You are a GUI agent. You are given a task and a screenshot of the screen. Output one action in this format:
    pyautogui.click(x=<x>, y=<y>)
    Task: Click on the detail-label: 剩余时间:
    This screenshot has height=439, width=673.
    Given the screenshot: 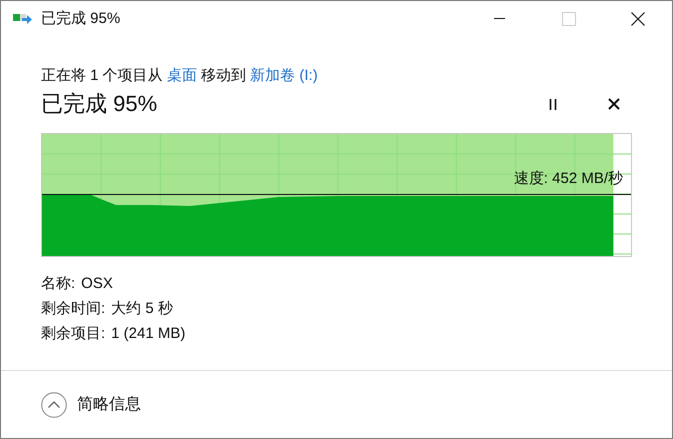 What is the action you would take?
    pyautogui.click(x=73, y=309)
    